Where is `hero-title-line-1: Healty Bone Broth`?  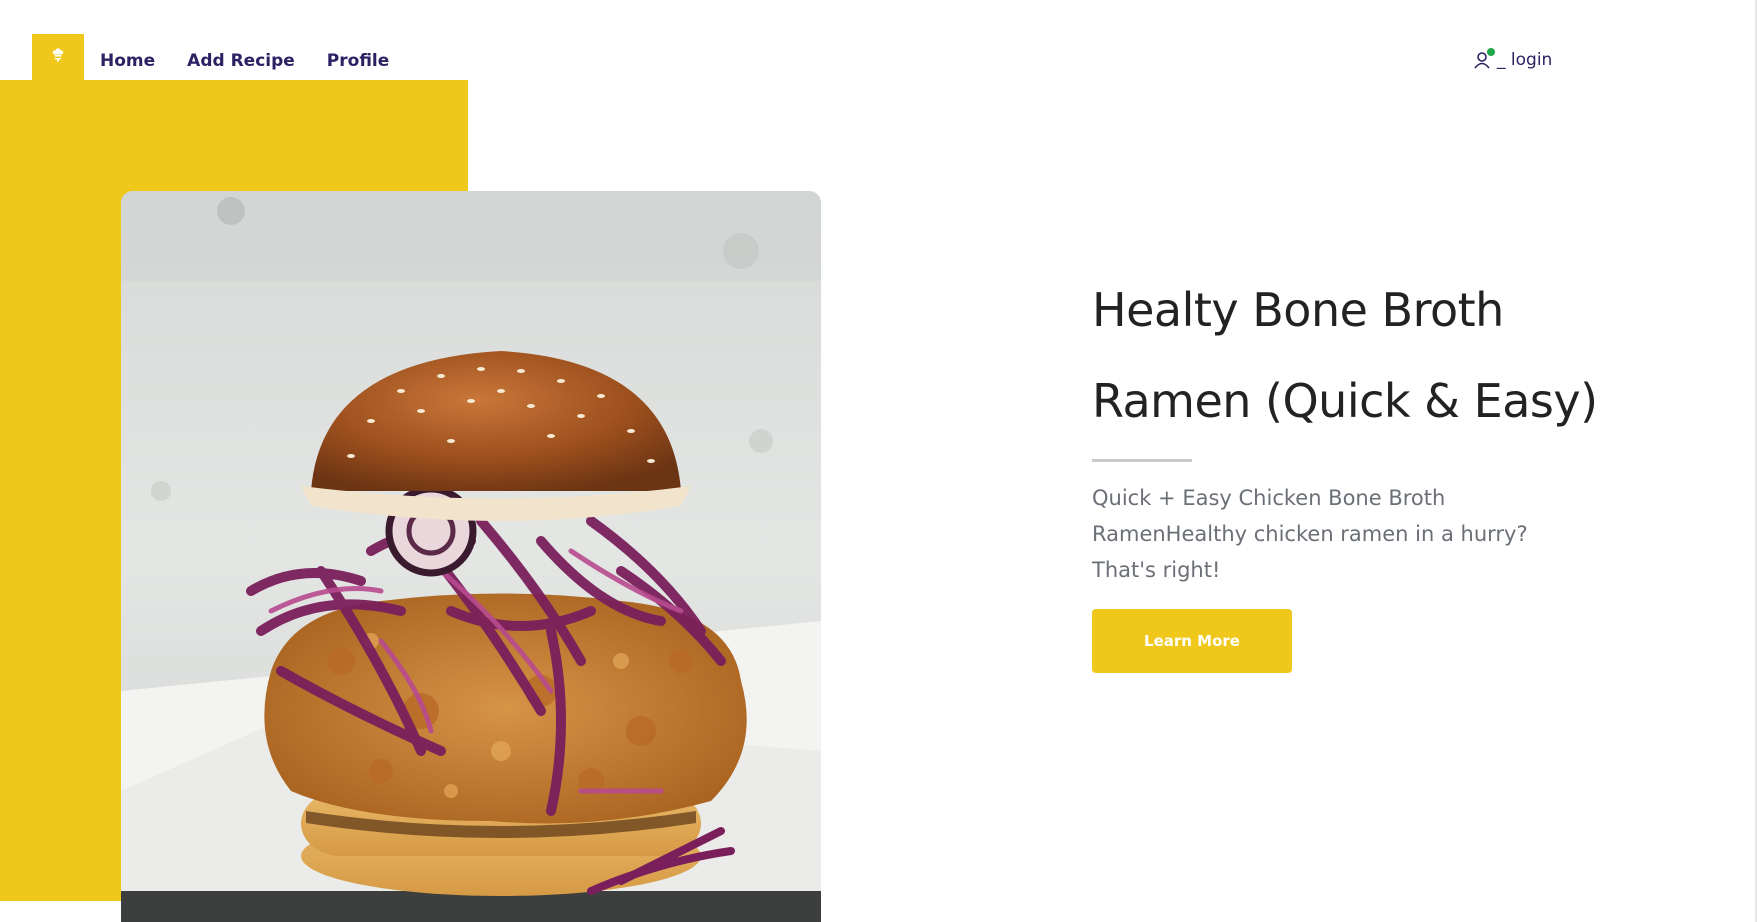
hero-title-line-1: Healty Bone Broth is located at coordinates (1298, 310).